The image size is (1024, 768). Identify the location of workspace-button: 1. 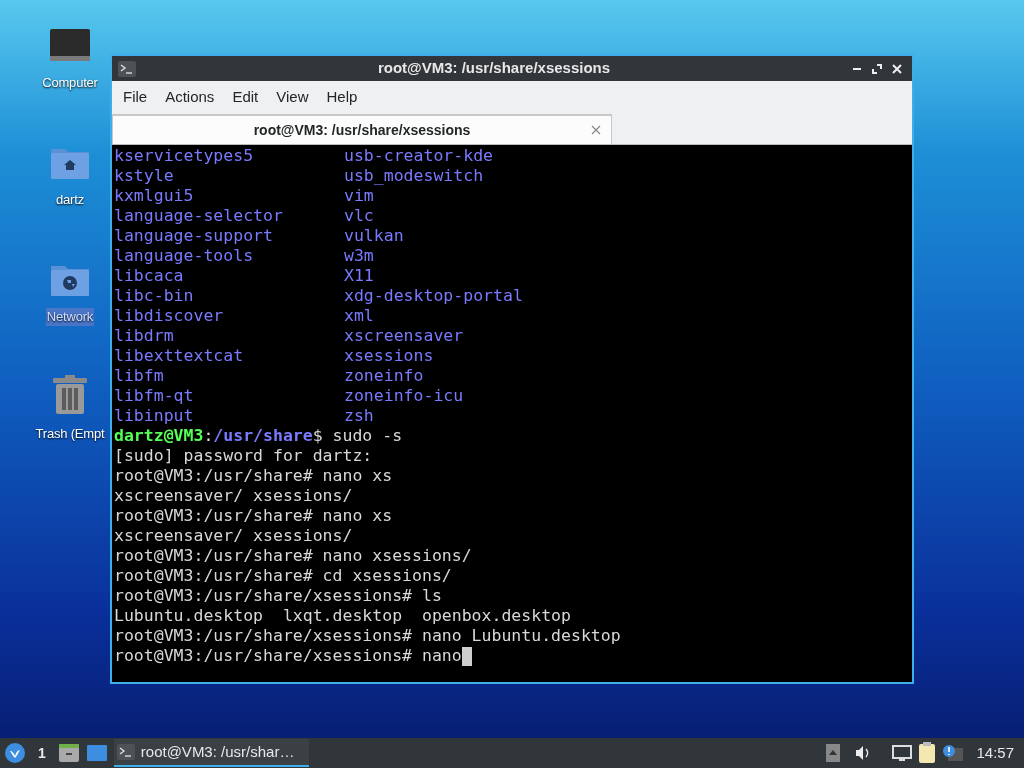
(42, 753).